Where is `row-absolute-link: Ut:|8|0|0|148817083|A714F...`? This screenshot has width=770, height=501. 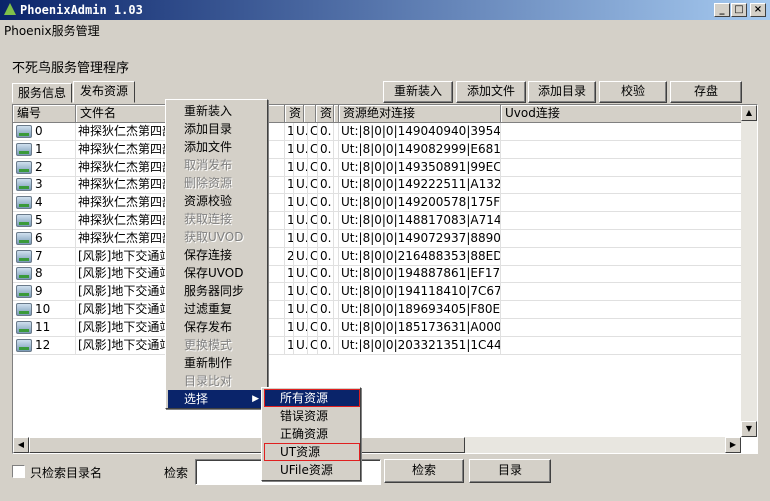
row-absolute-link: Ut:|8|0|0|148817083|A714F... is located at coordinates (420, 221).